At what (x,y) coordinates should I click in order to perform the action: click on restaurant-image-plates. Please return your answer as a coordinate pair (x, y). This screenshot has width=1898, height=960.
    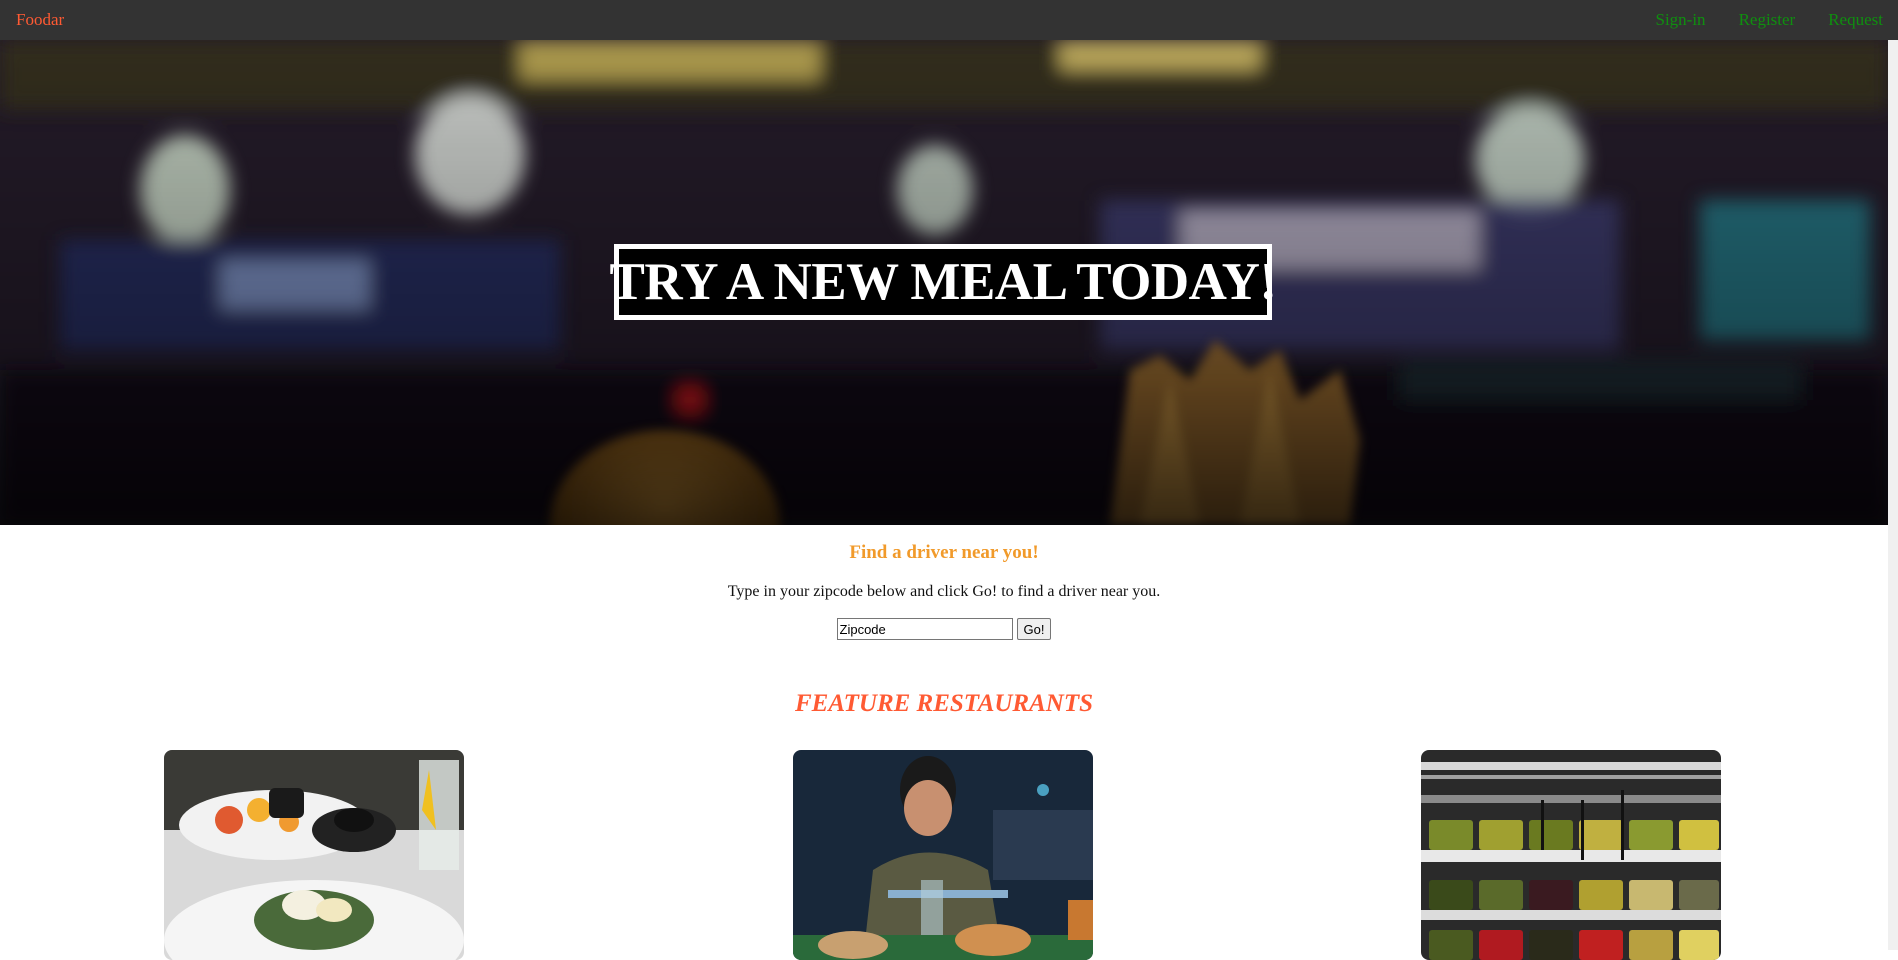
    Looking at the image, I should click on (314, 855).